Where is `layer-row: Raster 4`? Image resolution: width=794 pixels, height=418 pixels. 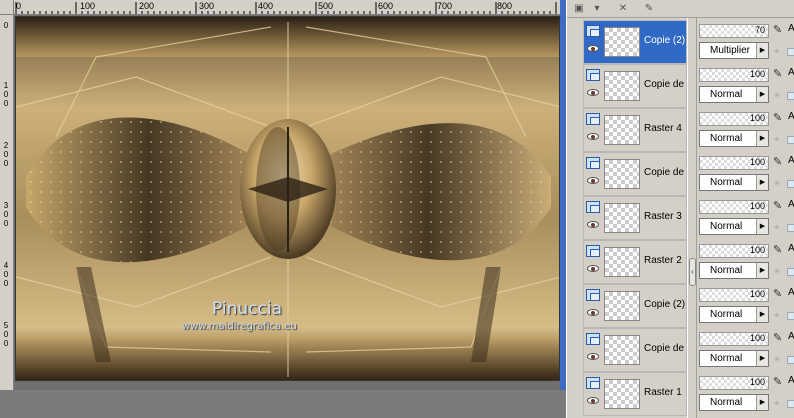 layer-row: Raster 4 is located at coordinates (635, 130).